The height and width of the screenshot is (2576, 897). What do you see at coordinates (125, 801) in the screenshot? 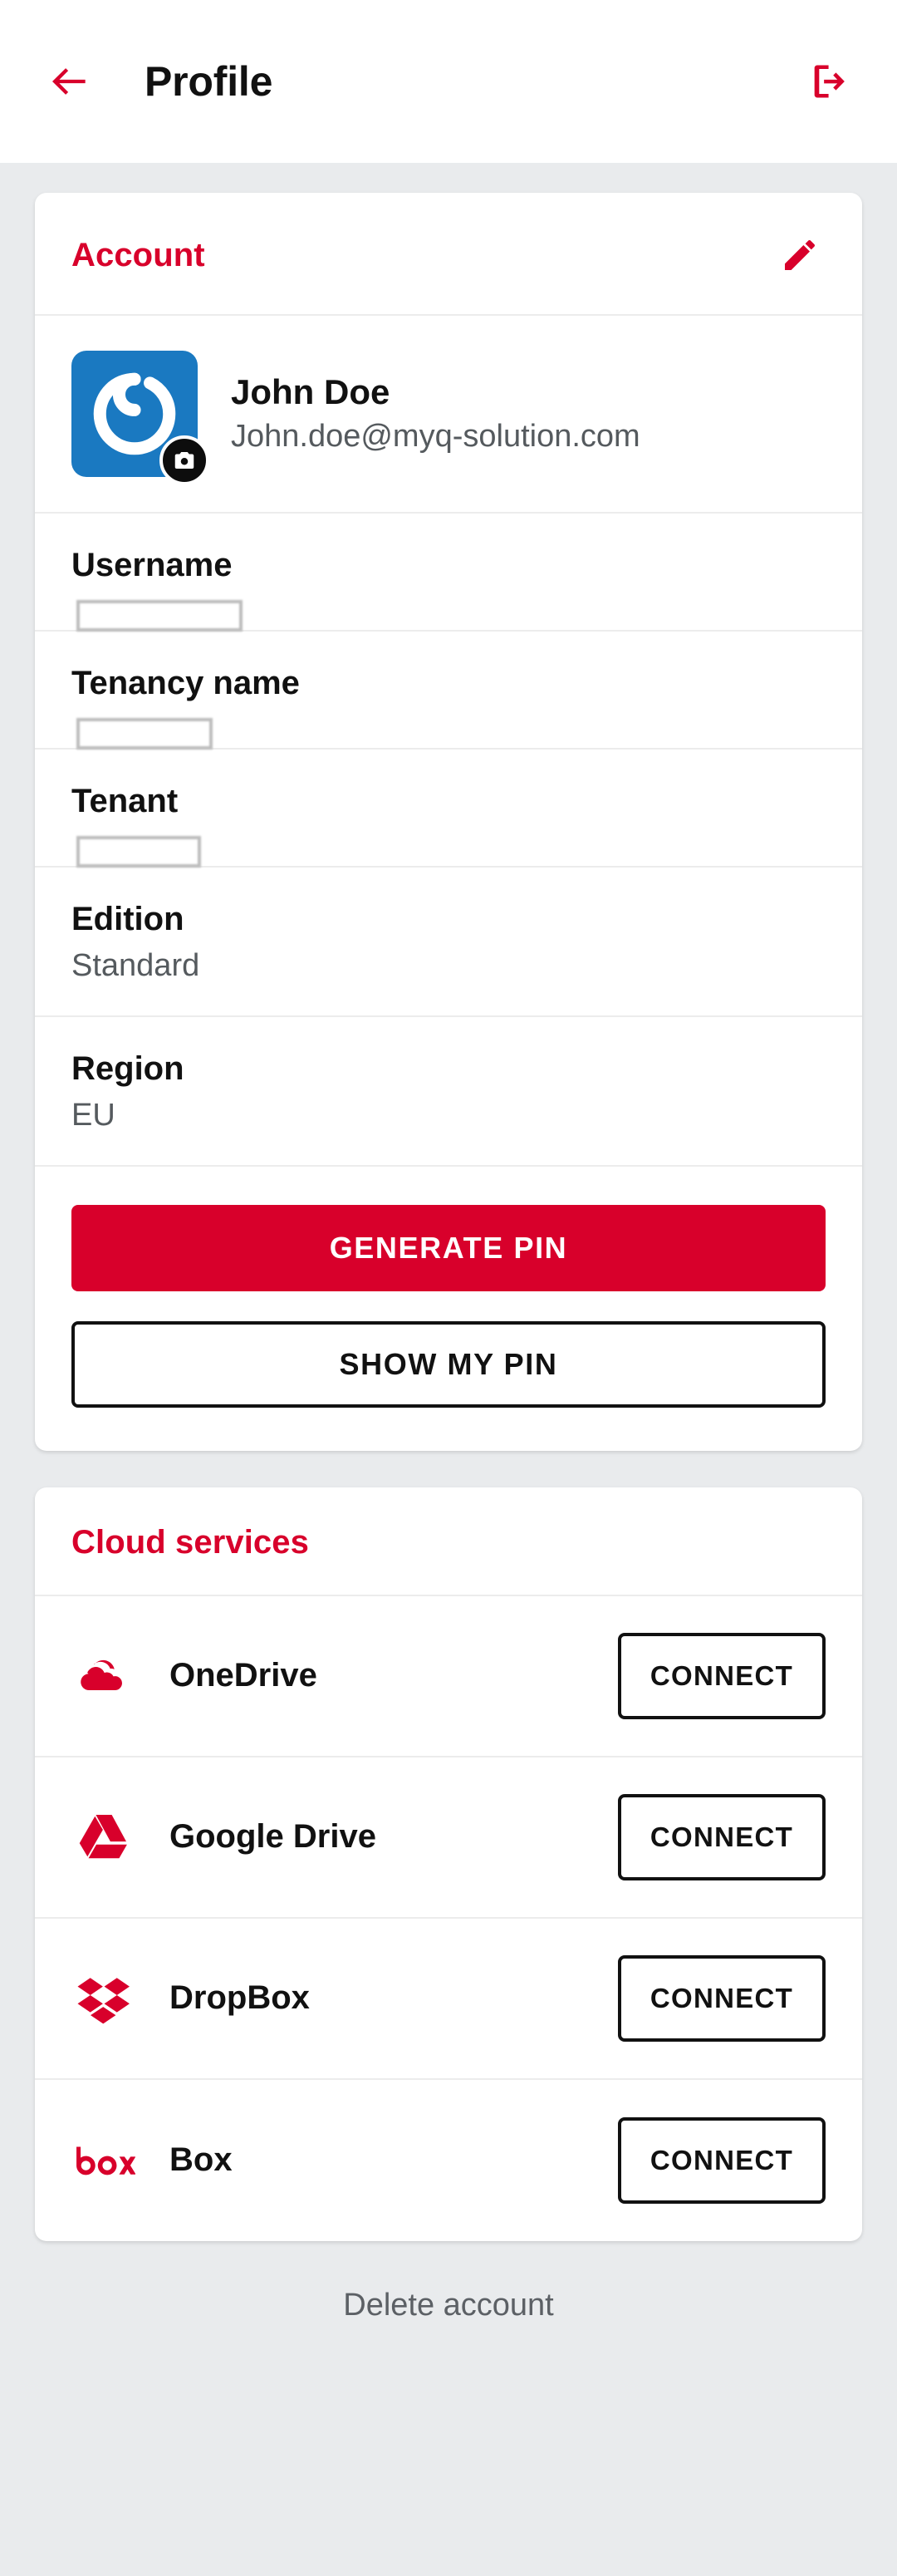
I see `field-label: Tenant` at bounding box center [125, 801].